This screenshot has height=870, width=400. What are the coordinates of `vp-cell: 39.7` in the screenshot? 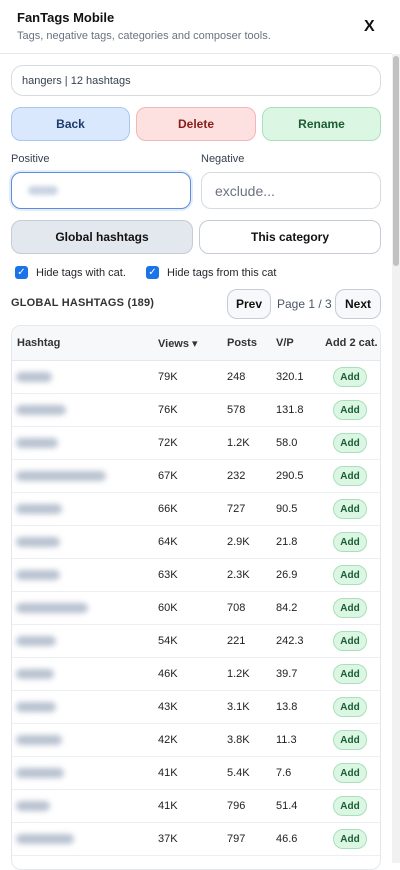 It's located at (287, 674).